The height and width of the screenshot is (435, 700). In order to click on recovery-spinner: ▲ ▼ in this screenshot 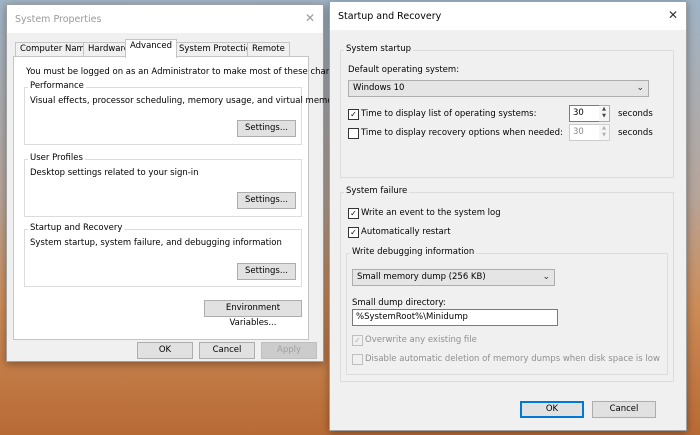, I will do `click(604, 132)`.